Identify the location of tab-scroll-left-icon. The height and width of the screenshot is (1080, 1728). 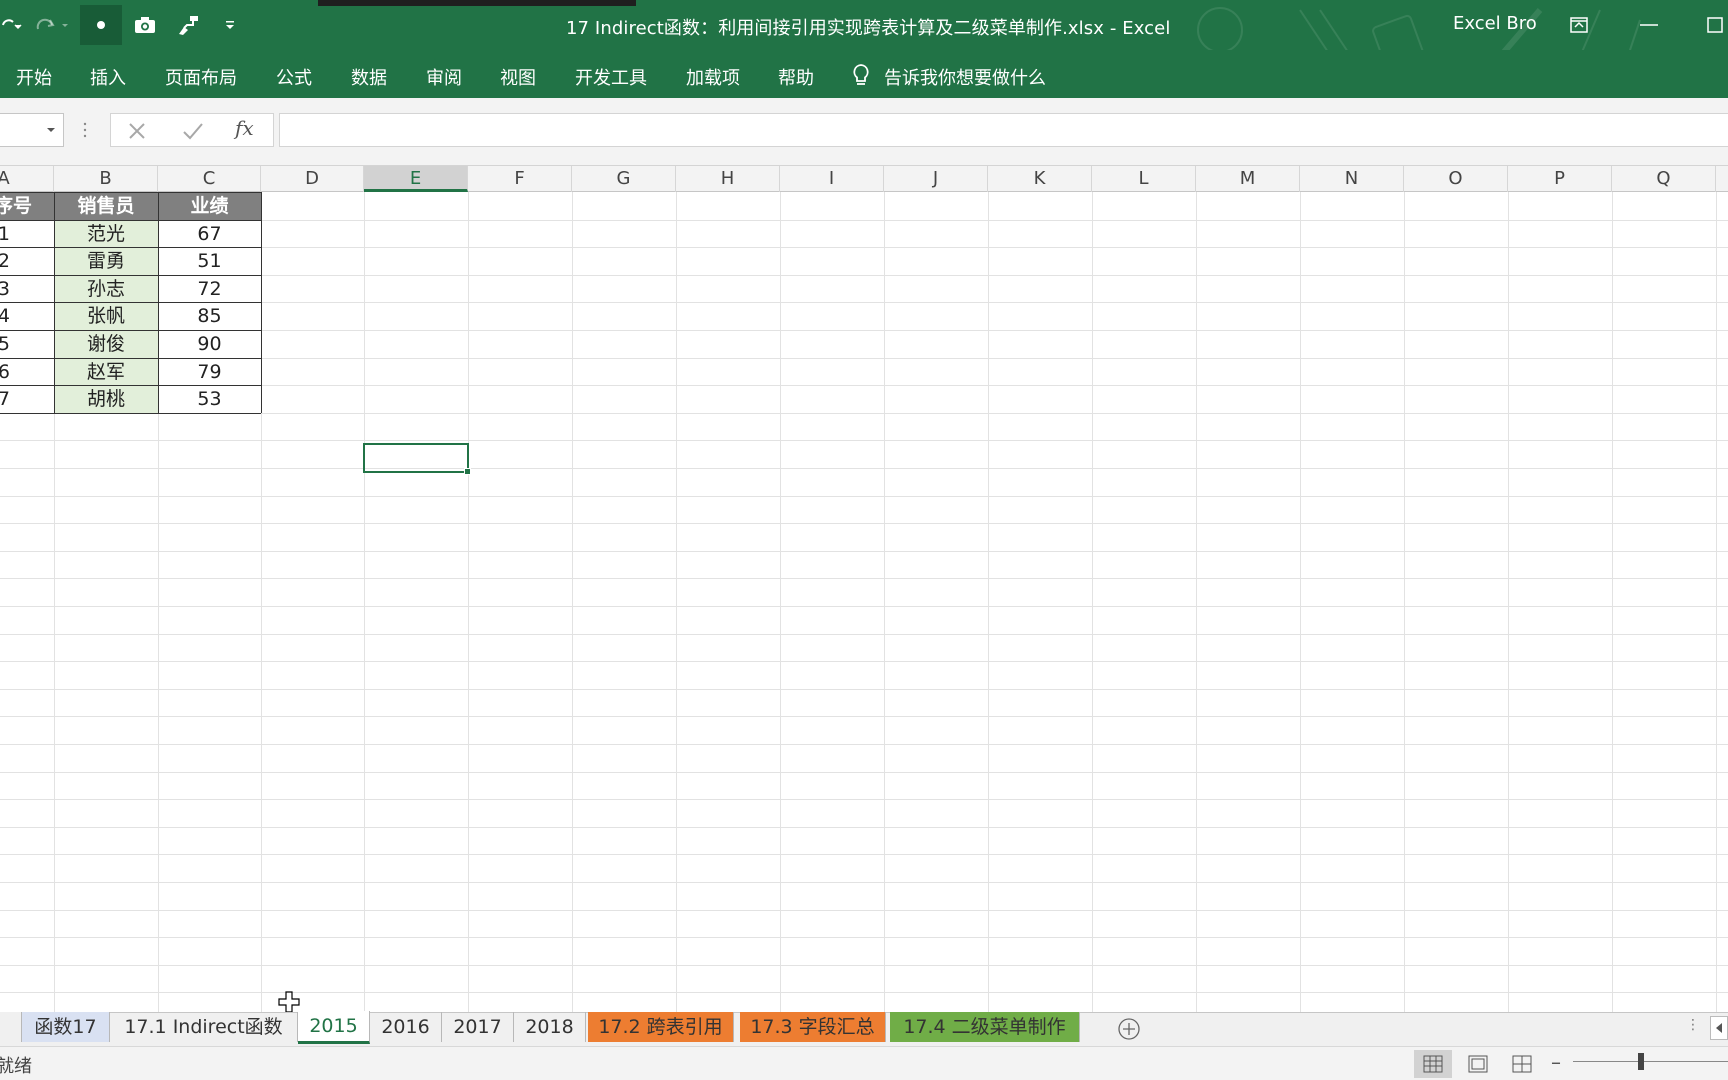
(1719, 1028).